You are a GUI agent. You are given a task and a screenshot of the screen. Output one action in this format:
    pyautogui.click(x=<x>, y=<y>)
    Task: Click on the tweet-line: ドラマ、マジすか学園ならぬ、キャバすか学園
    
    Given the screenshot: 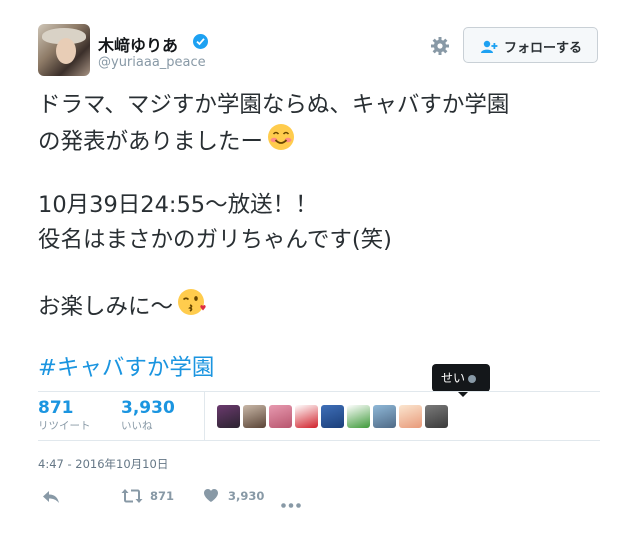 What is the action you would take?
    pyautogui.click(x=274, y=105)
    